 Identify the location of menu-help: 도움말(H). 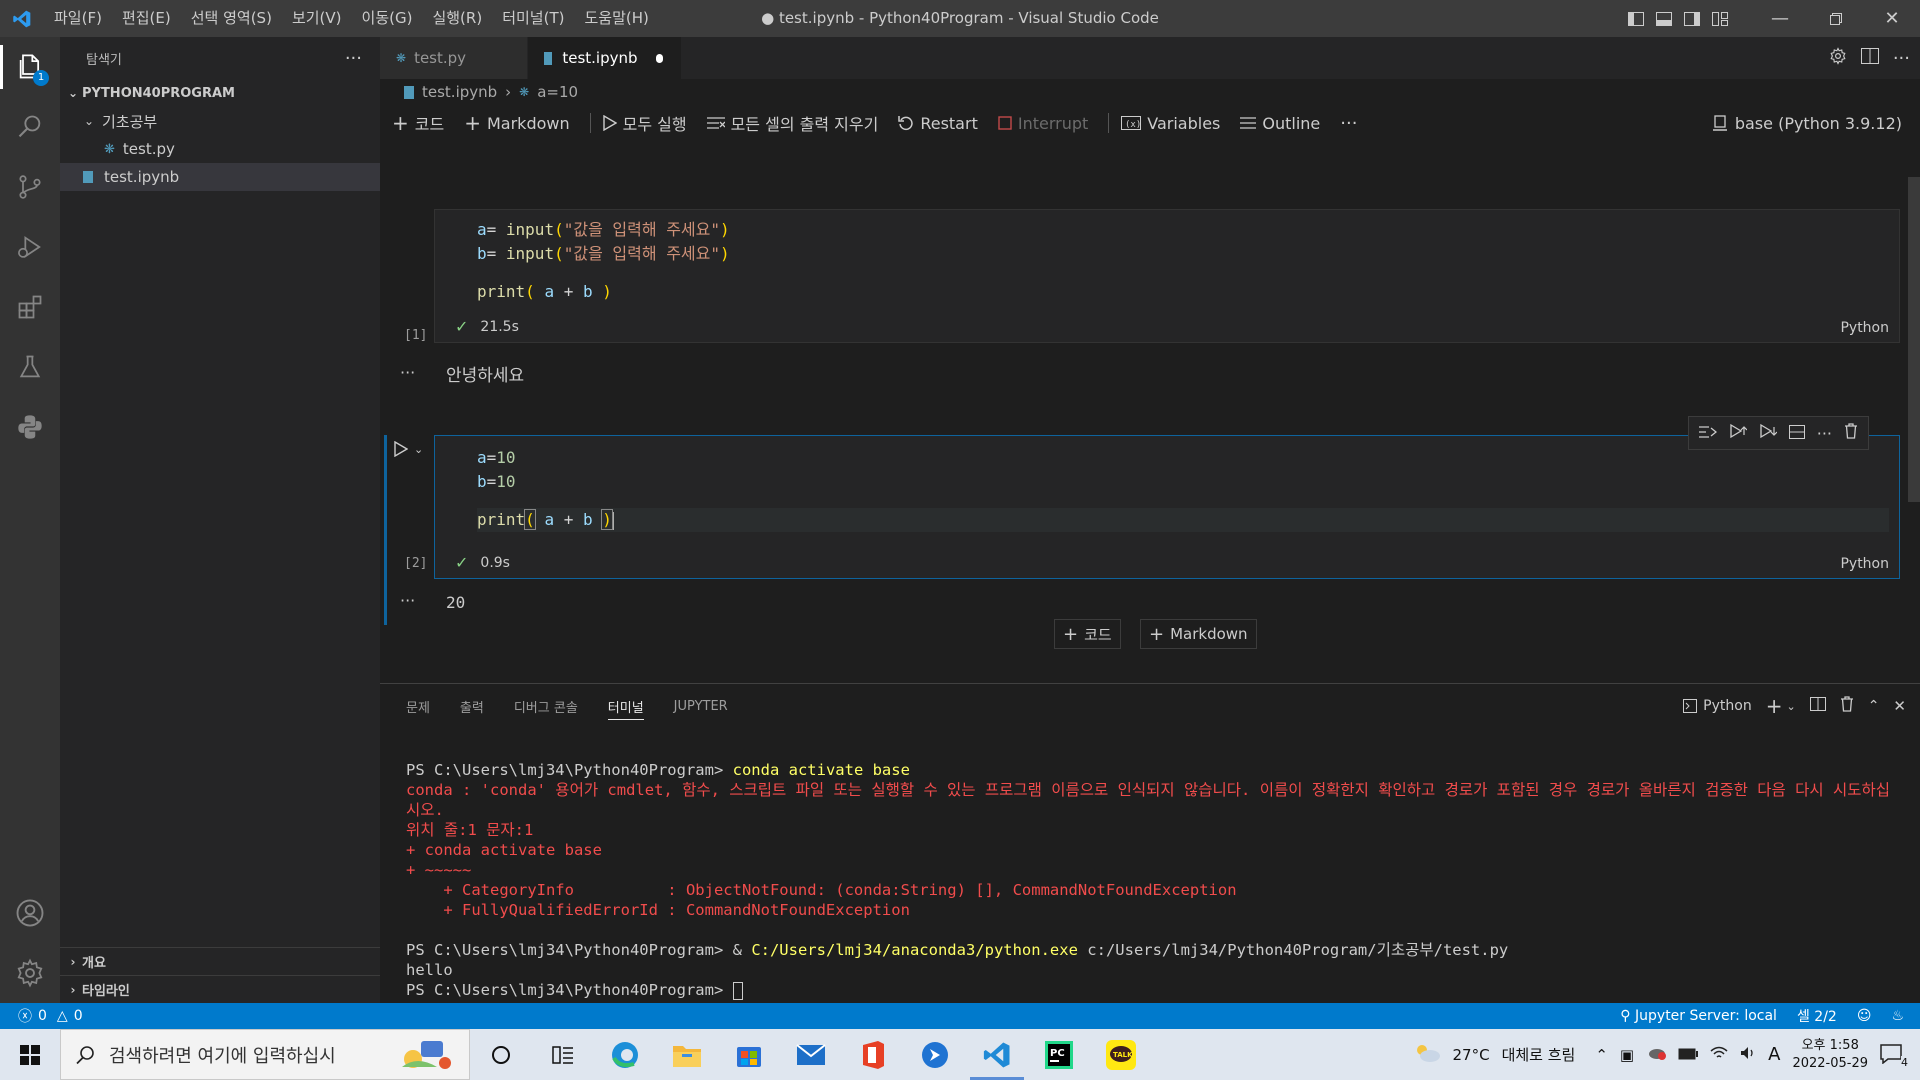
(616, 18).